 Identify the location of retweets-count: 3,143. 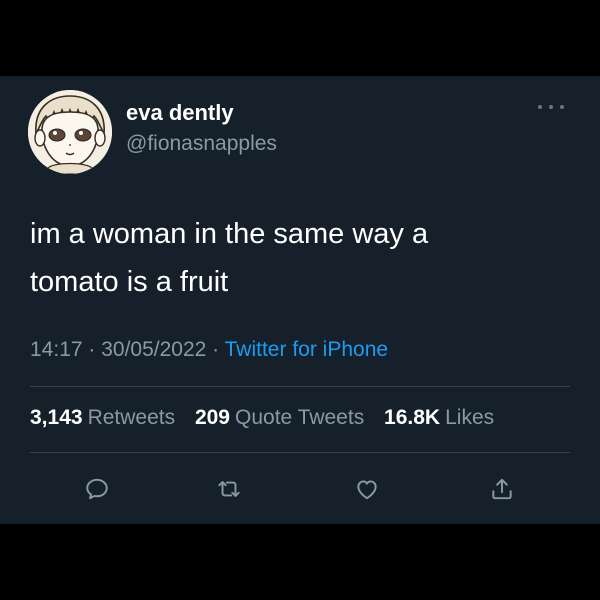
(56, 417).